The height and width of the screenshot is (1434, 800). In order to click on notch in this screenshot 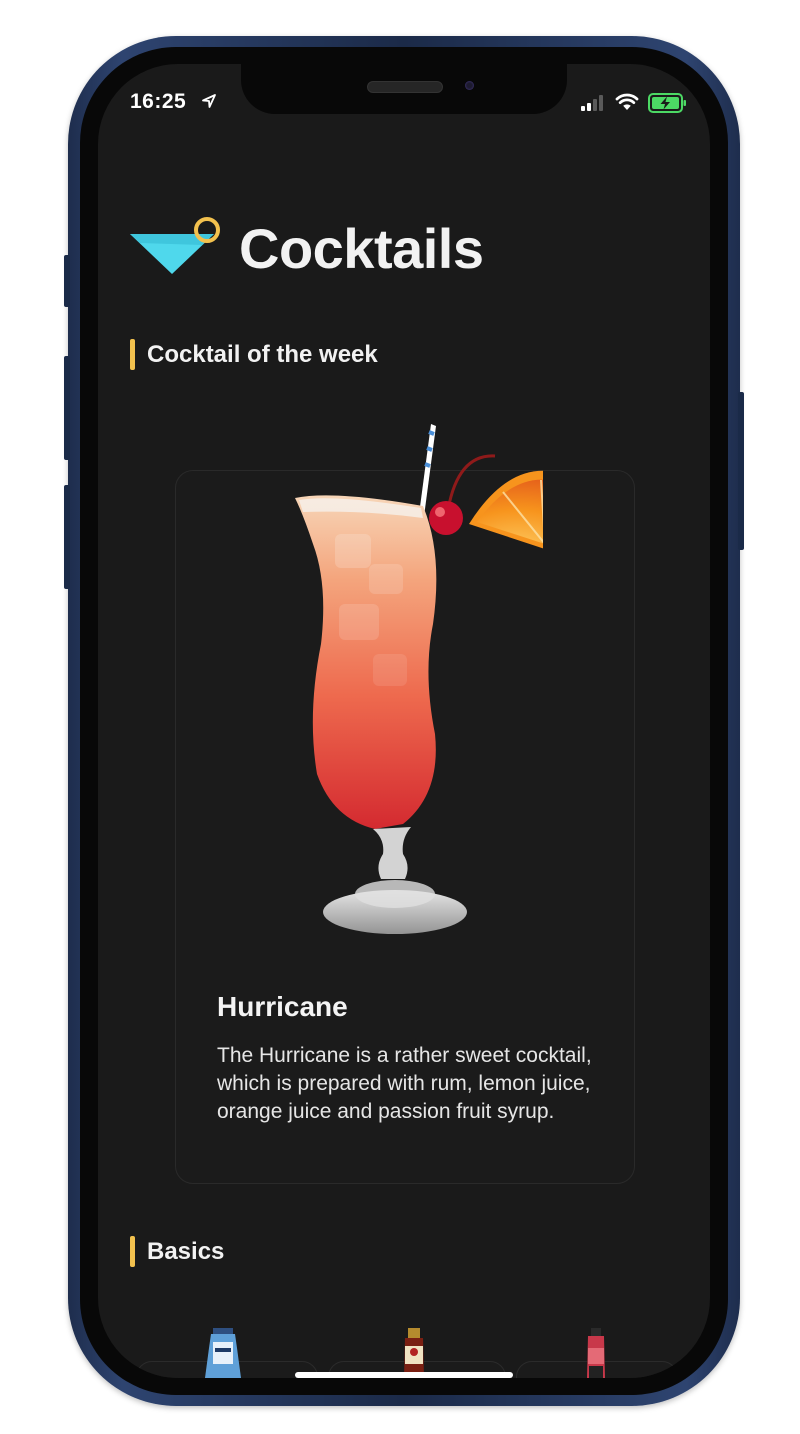, I will do `click(404, 89)`.